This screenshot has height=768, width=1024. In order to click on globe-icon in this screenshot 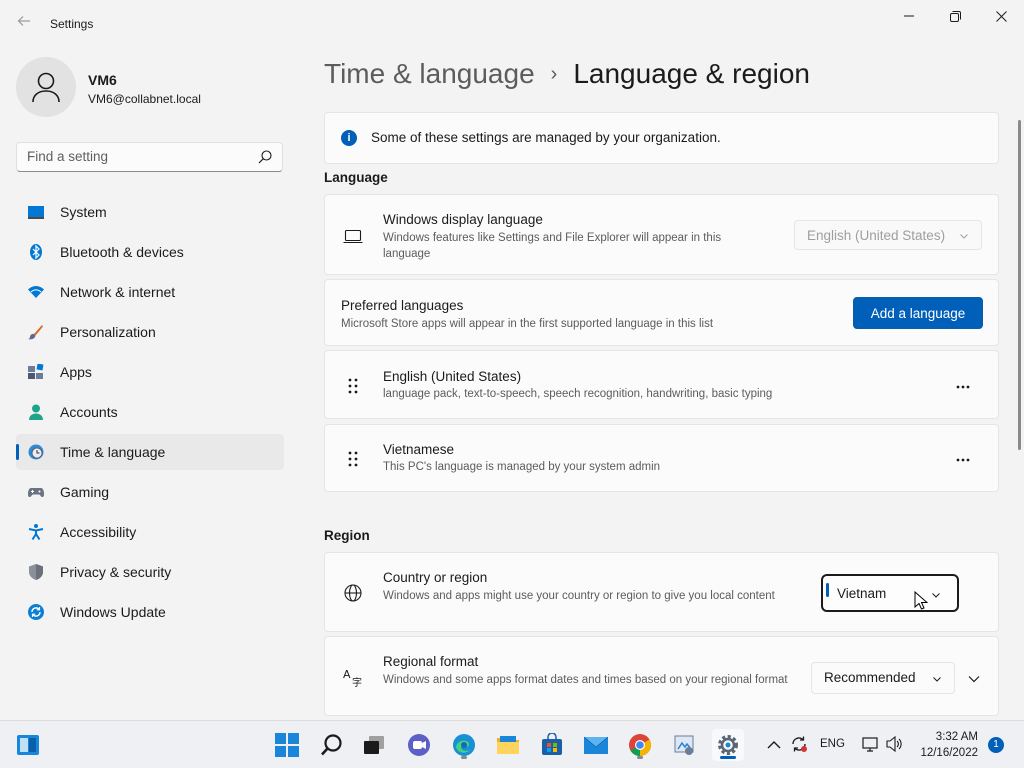, I will do `click(353, 594)`.